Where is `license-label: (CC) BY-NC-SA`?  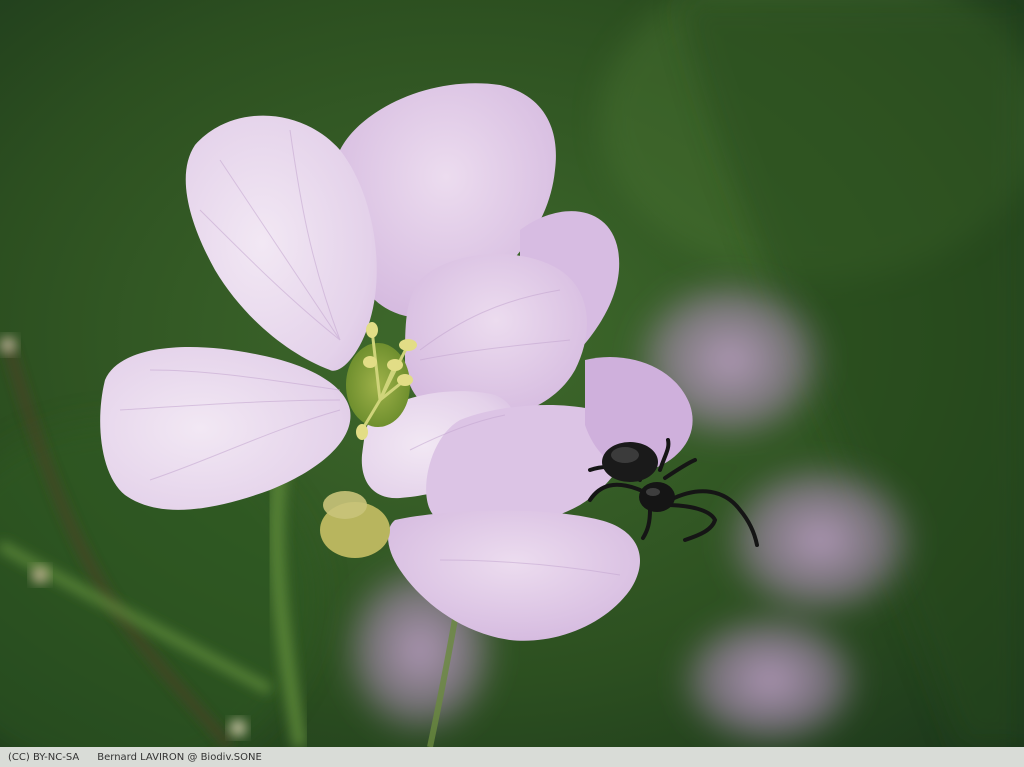
license-label: (CC) BY-NC-SA is located at coordinates (44, 757).